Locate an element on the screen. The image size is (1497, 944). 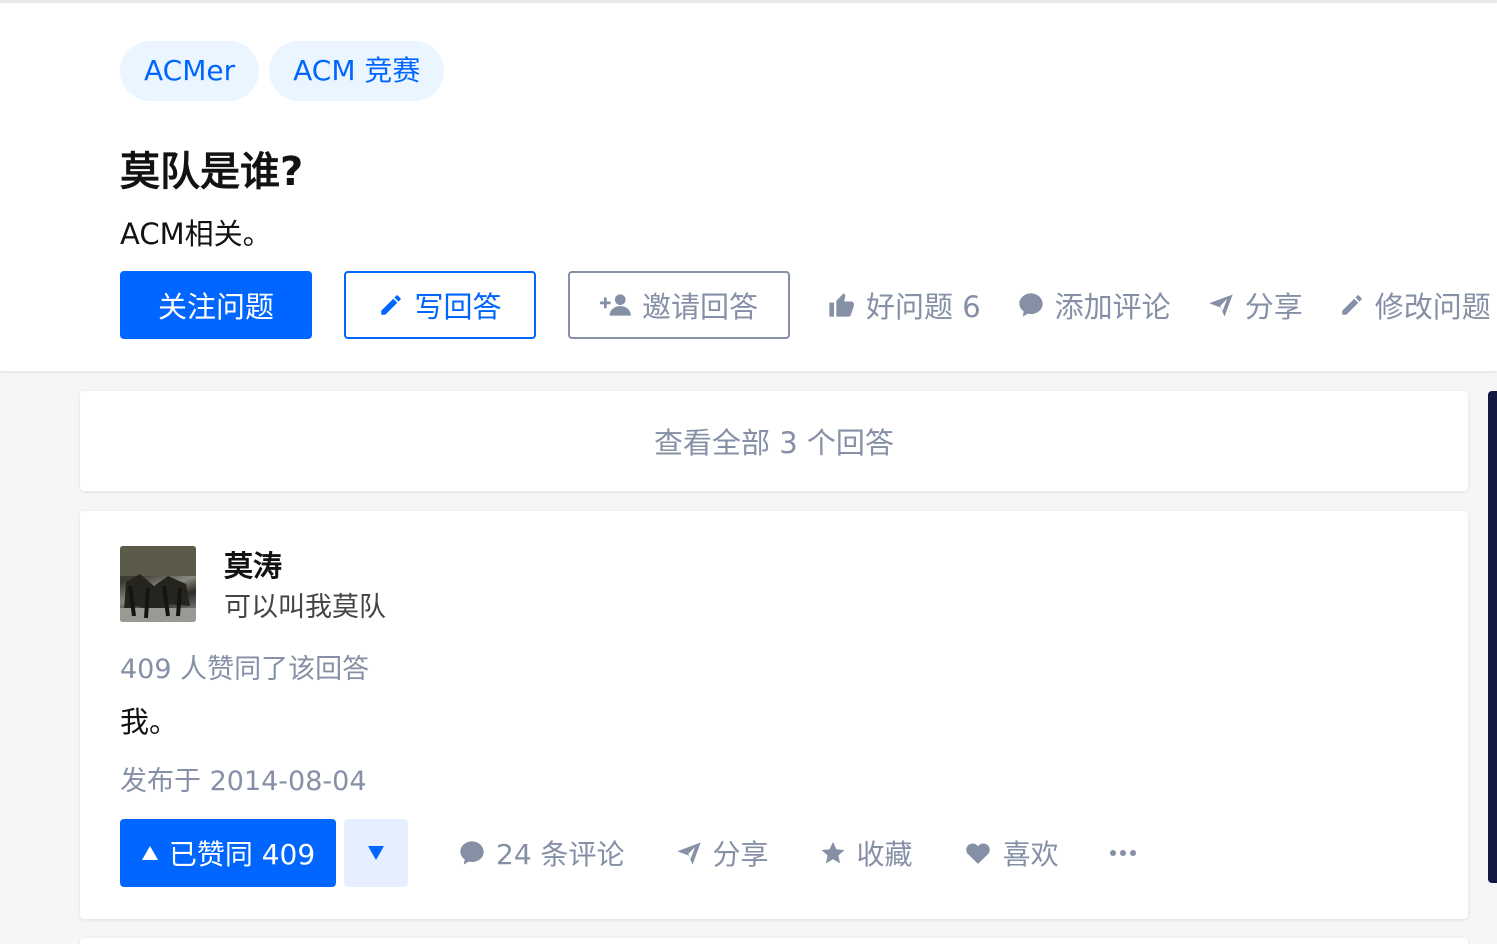
more-icon is located at coordinates (1122, 853).